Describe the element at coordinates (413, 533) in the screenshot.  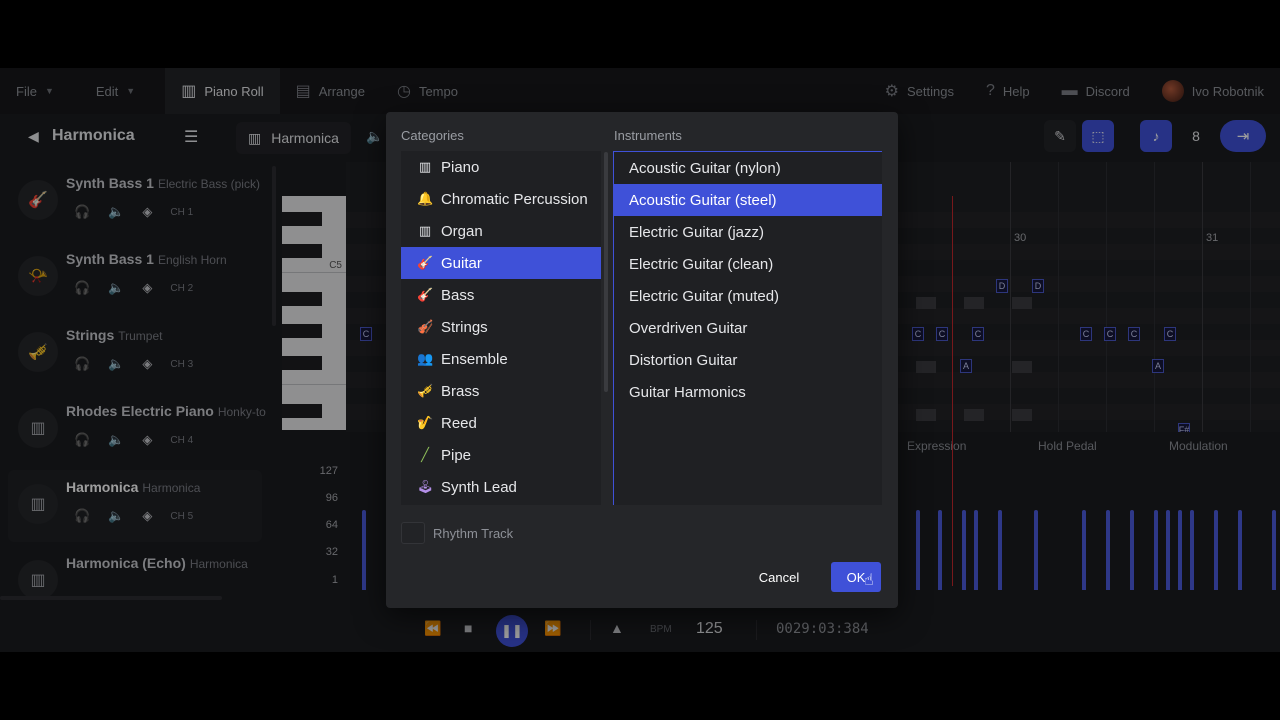
I see `rhythm-track-checkbox` at that location.